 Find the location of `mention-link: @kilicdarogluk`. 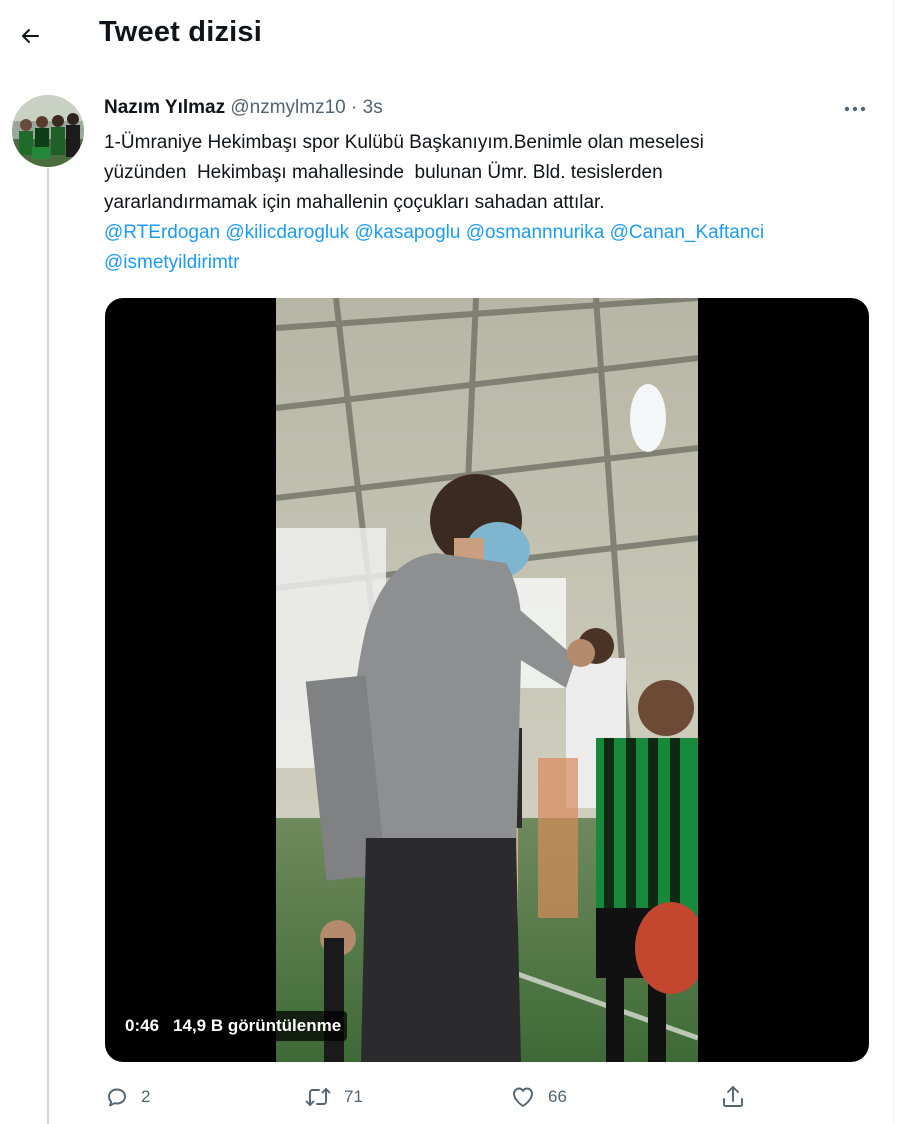

mention-link: @kilicdarogluk is located at coordinates (287, 232).